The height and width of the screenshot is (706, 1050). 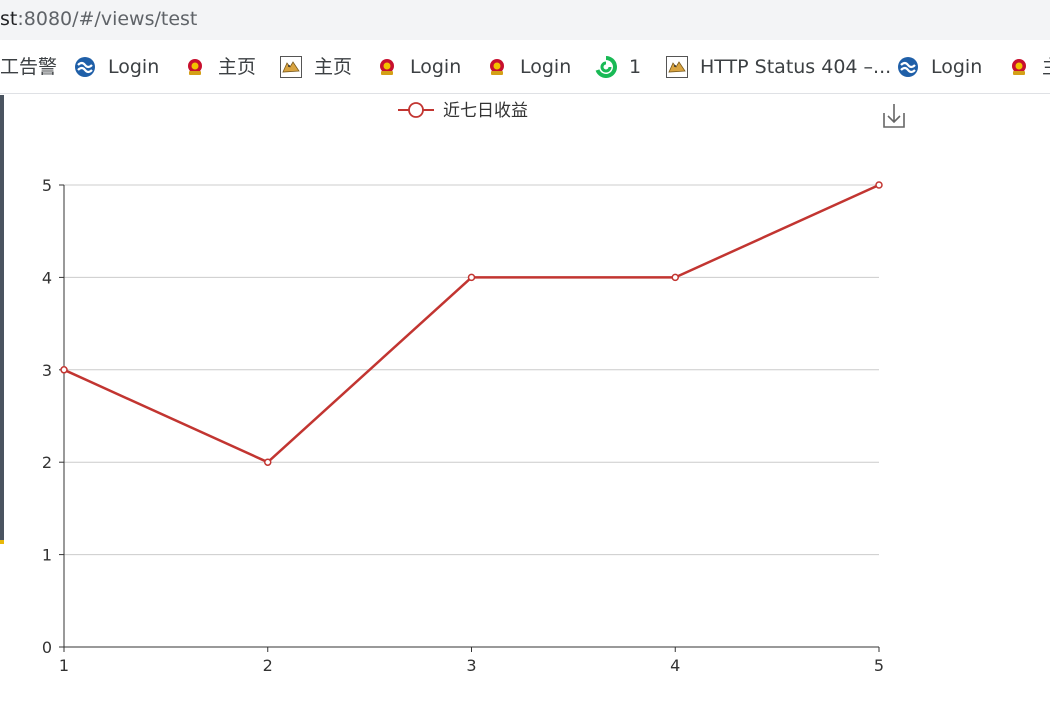 I want to click on x-tick-label: 2, so click(x=268, y=665).